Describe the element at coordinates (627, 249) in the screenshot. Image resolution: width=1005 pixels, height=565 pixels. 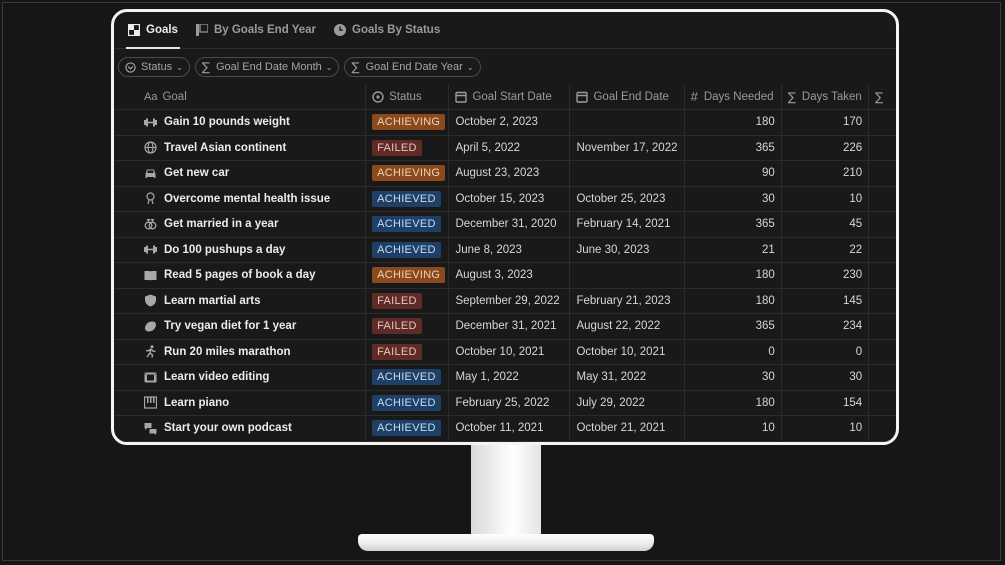
I see `end-date-cell: June 30, 2023` at that location.